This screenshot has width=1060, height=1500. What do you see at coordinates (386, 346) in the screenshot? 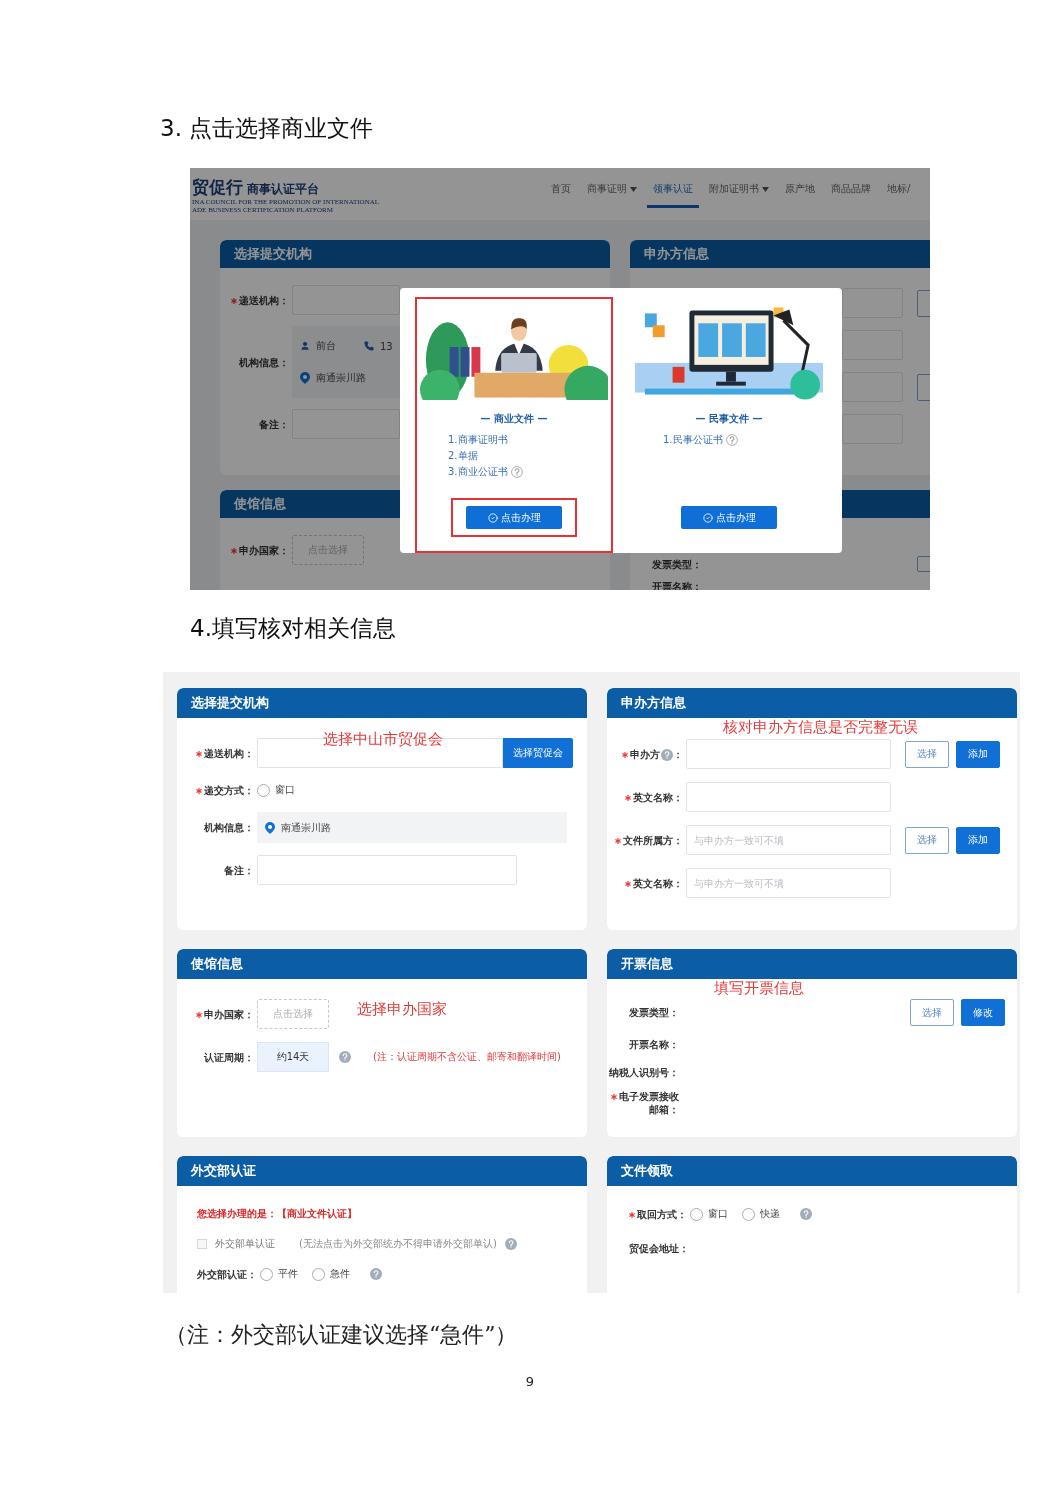
I see `info-text: 13` at bounding box center [386, 346].